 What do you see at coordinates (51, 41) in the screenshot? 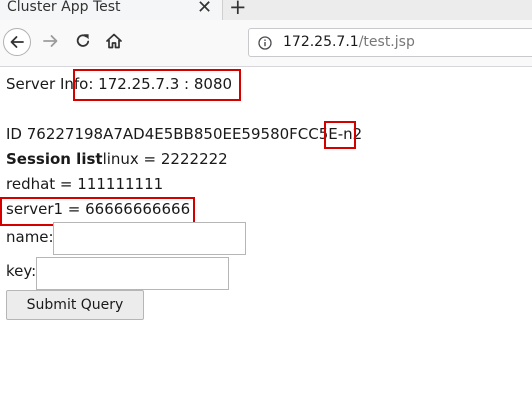
I see `arrow-right-icon` at bounding box center [51, 41].